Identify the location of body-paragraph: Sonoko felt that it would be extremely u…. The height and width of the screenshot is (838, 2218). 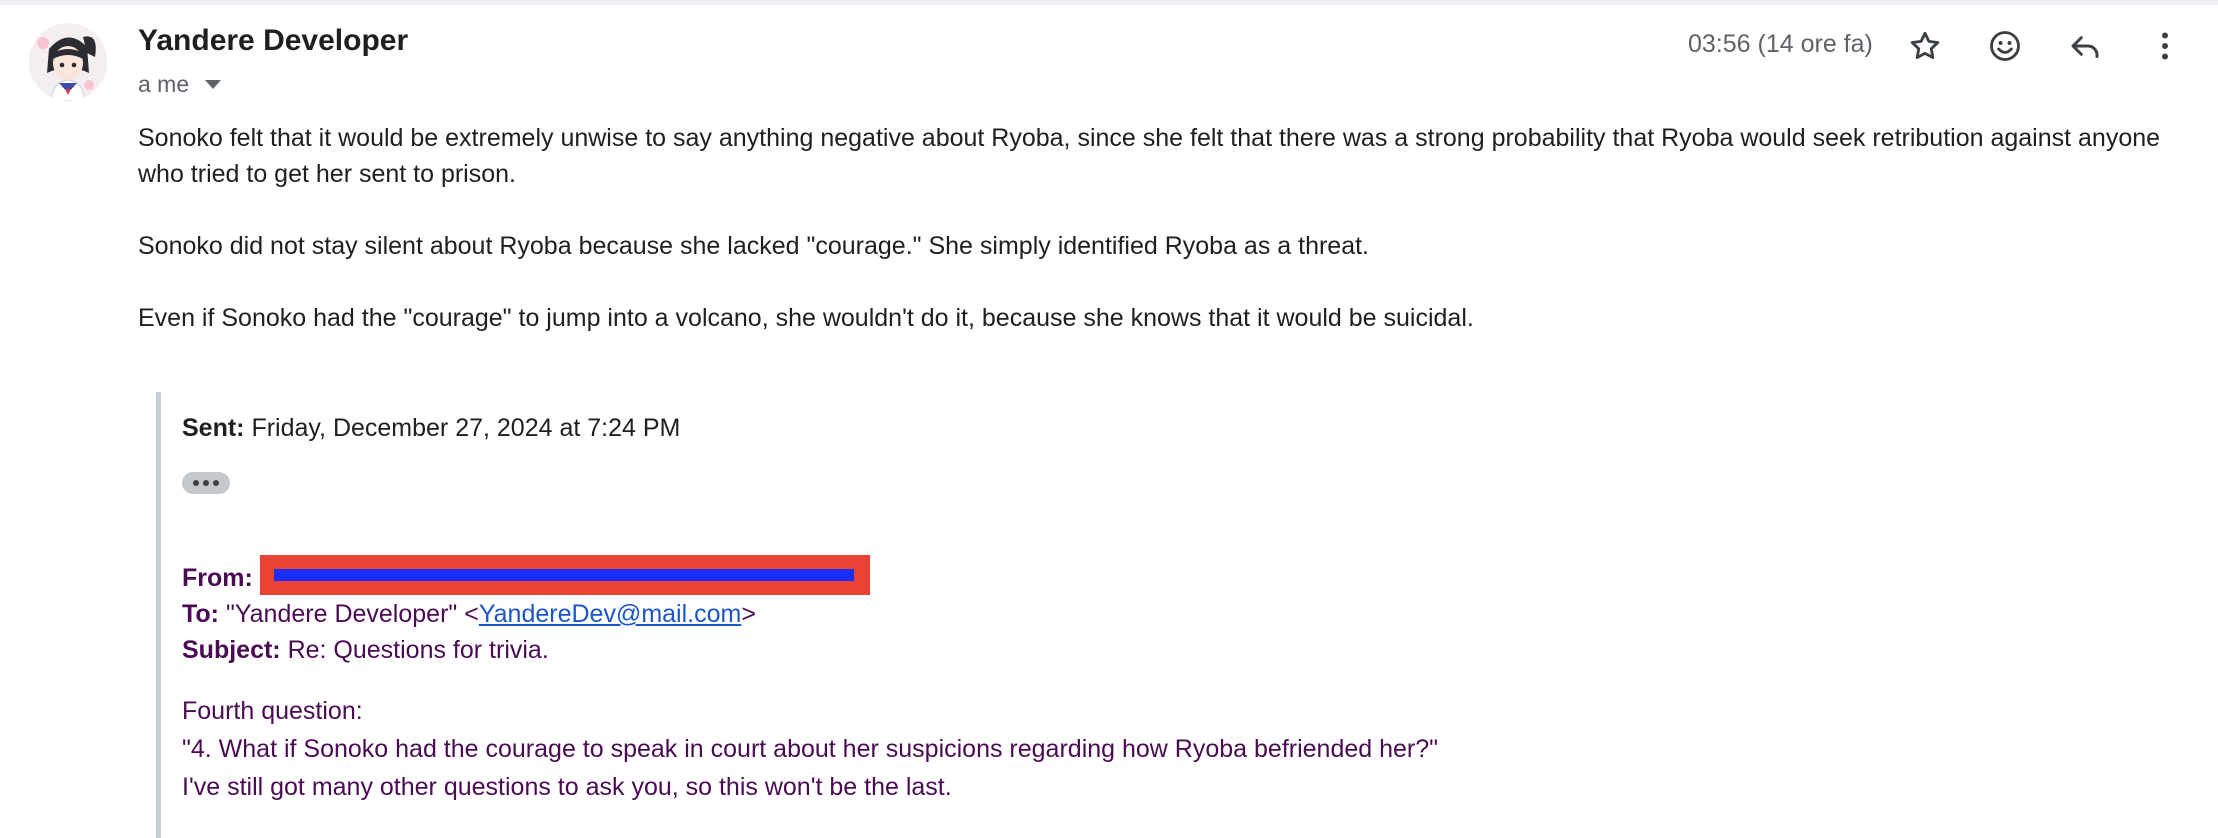
(1149, 156).